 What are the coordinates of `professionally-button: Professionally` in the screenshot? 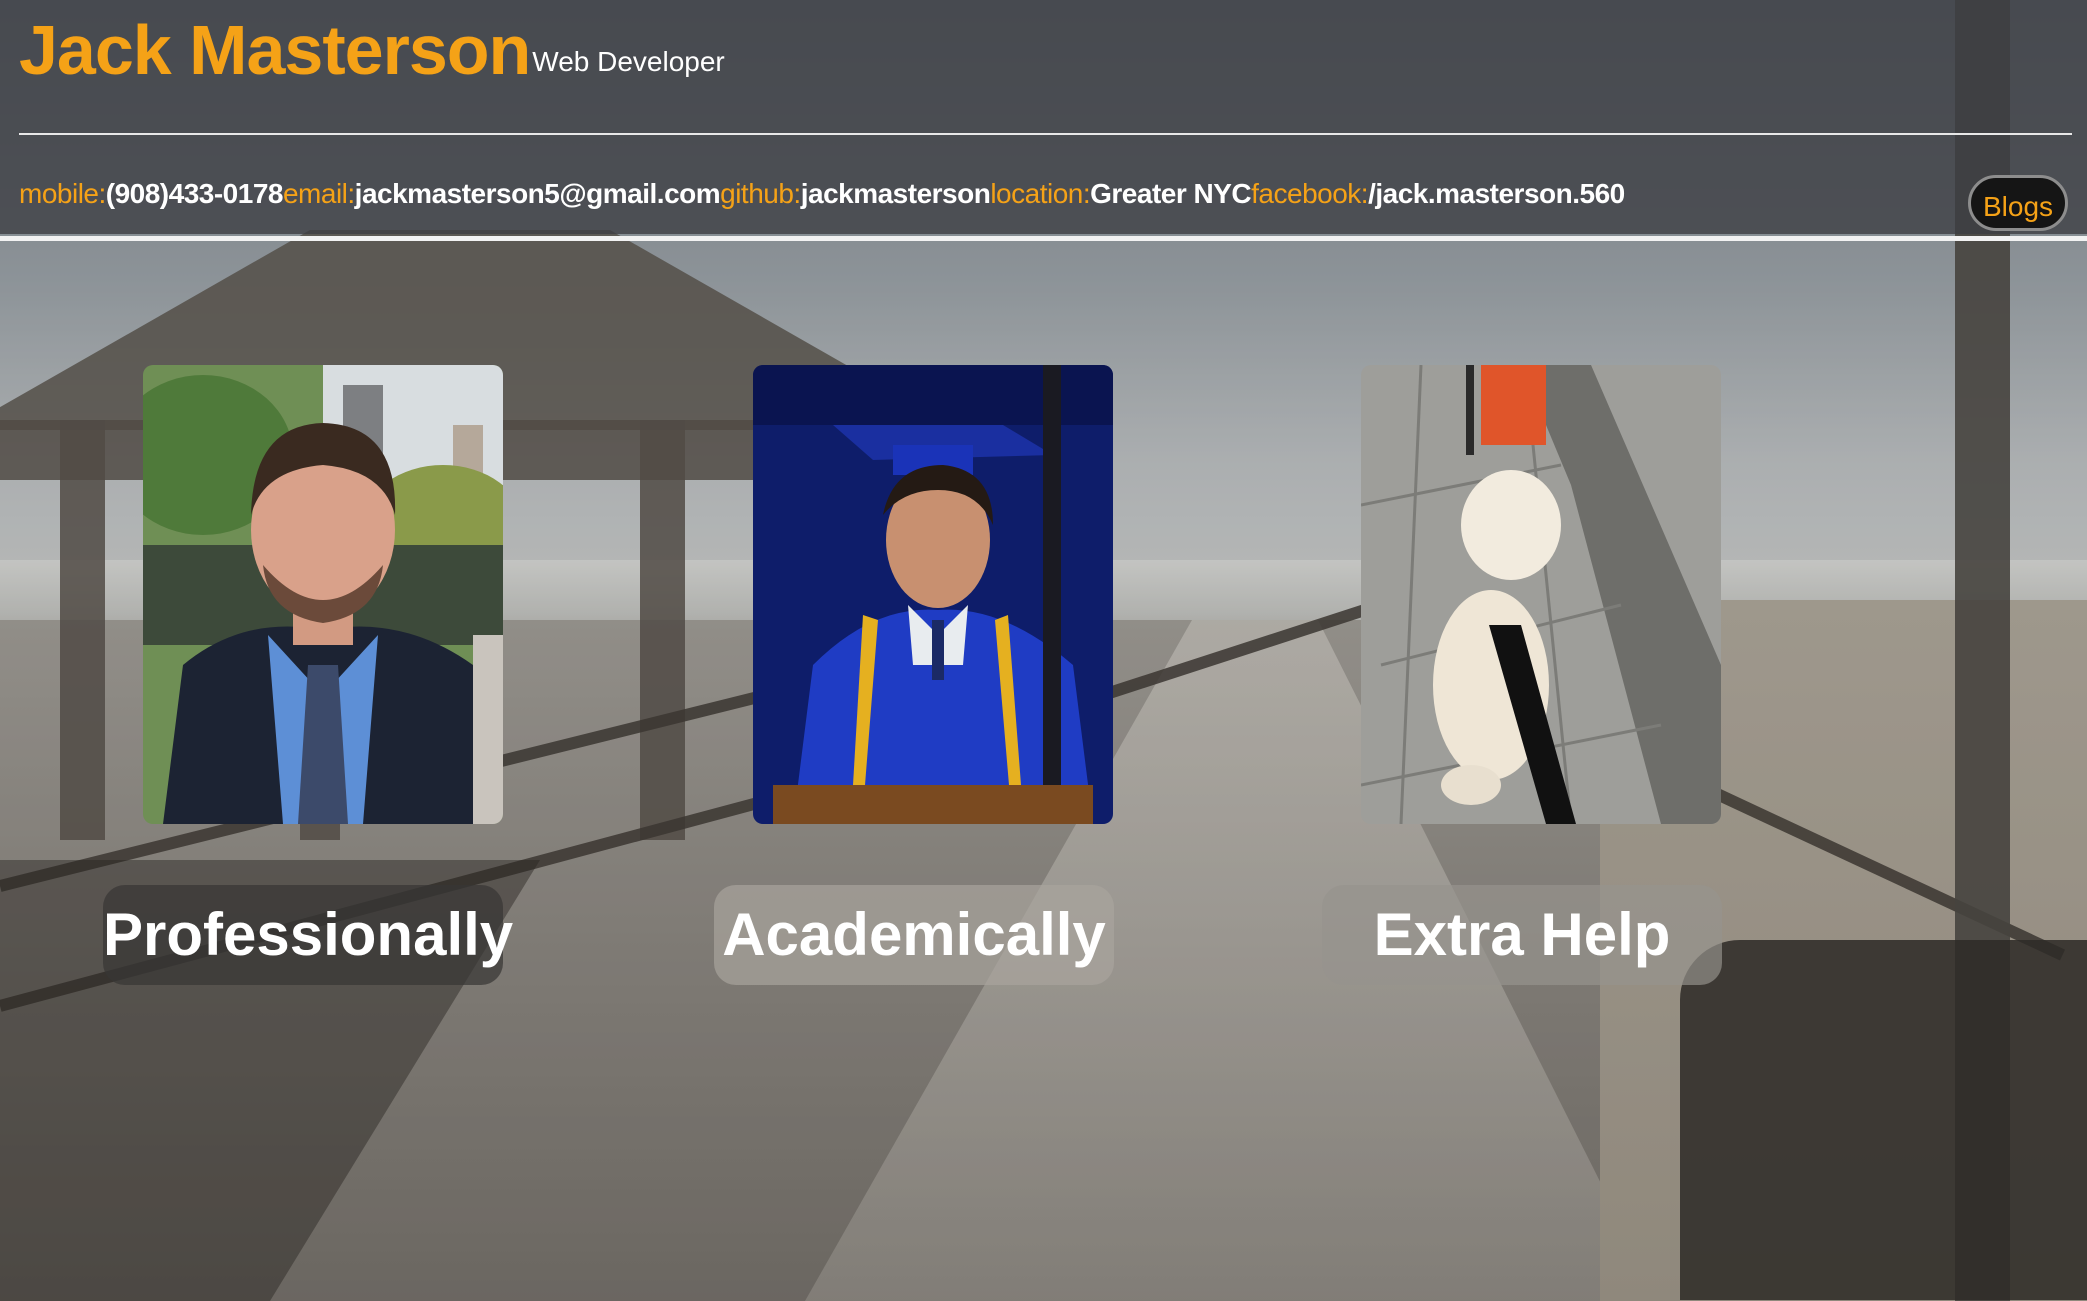 It's located at (308, 935).